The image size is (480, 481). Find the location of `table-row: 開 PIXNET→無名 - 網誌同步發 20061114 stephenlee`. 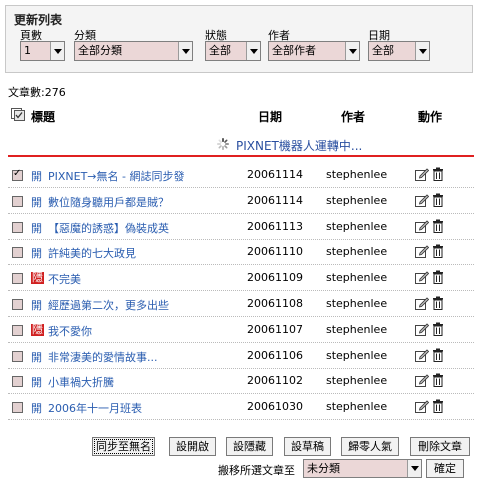

table-row: 開 PIXNET→無名 - 網誌同步發 20061114 stephenlee is located at coordinates (241, 175).